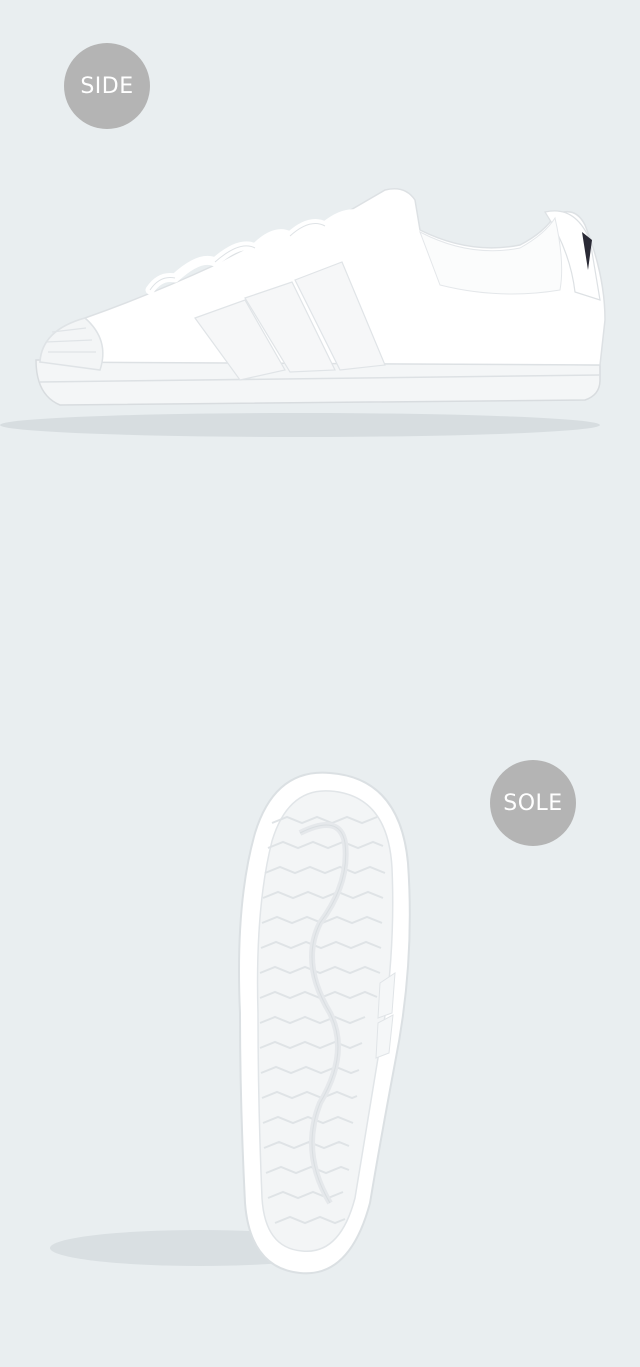 Image resolution: width=640 pixels, height=1367 pixels. What do you see at coordinates (533, 803) in the screenshot?
I see `sole-label-badge: SOLE` at bounding box center [533, 803].